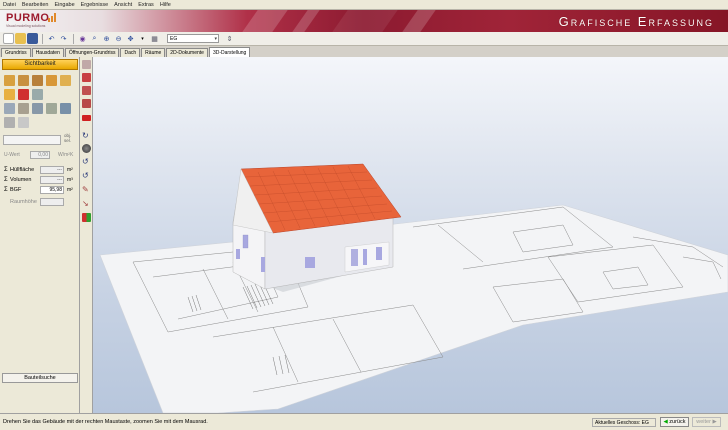 This screenshot has width=728, height=430. What do you see at coordinates (9, 80) in the screenshot?
I see `wall-visibility-icon` at bounding box center [9, 80].